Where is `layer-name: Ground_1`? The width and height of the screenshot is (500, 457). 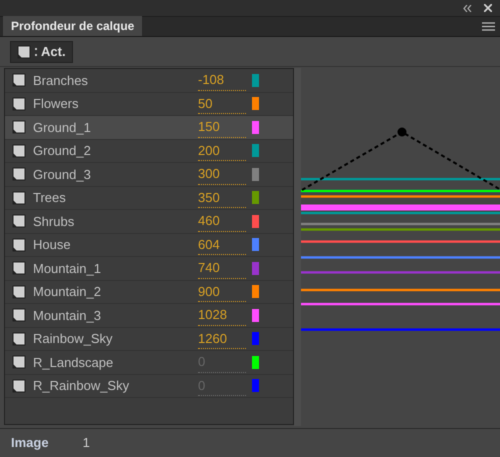
layer-name: Ground_1 is located at coordinates (62, 127).